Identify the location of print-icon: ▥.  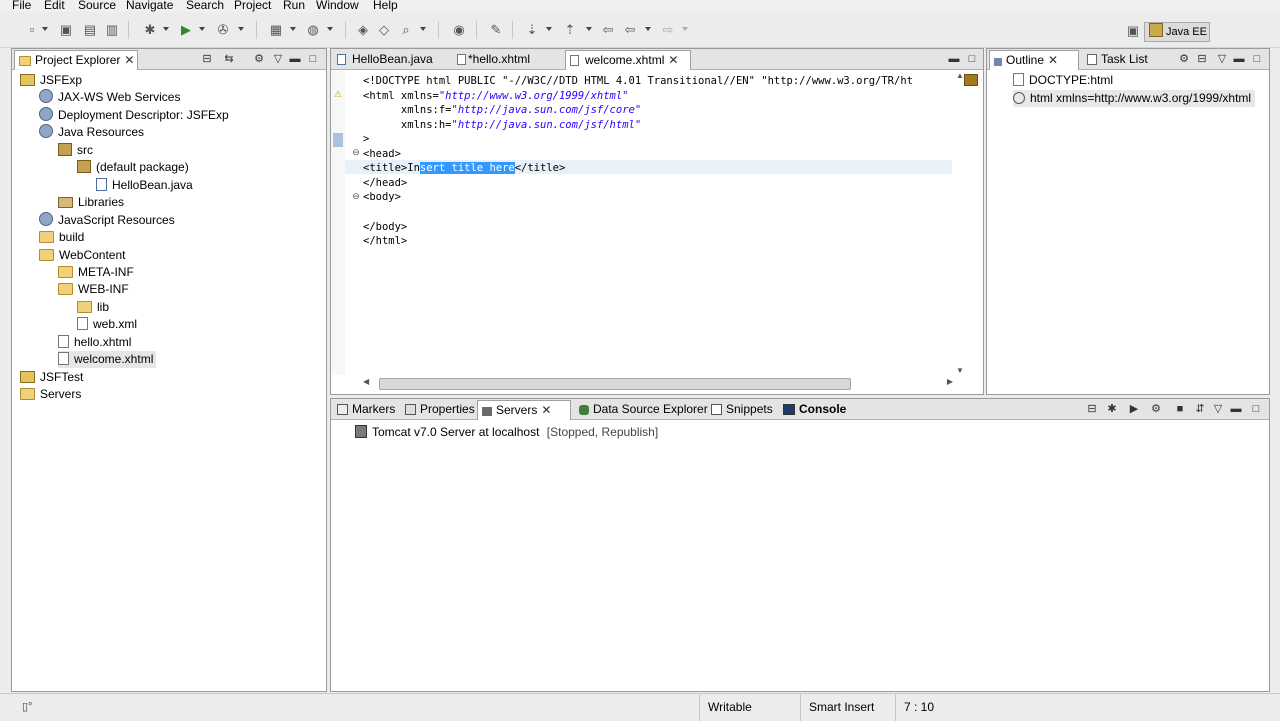
(112, 30).